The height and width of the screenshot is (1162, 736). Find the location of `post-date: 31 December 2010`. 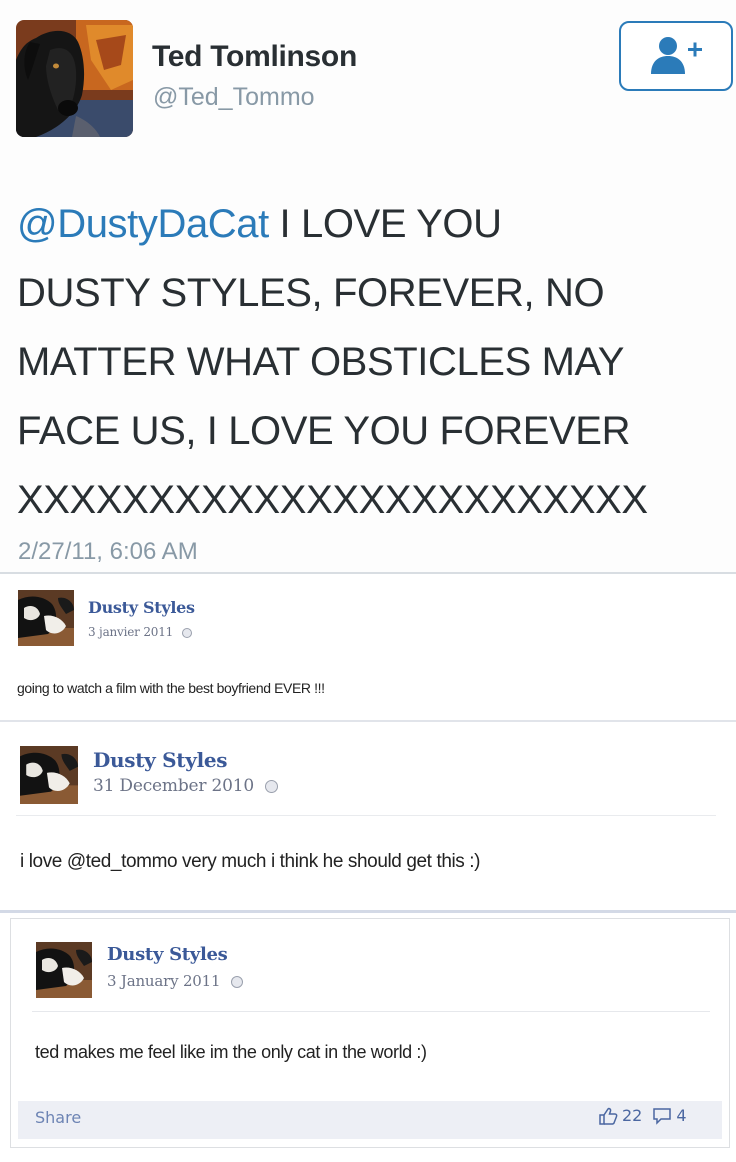

post-date: 31 December 2010 is located at coordinates (186, 786).